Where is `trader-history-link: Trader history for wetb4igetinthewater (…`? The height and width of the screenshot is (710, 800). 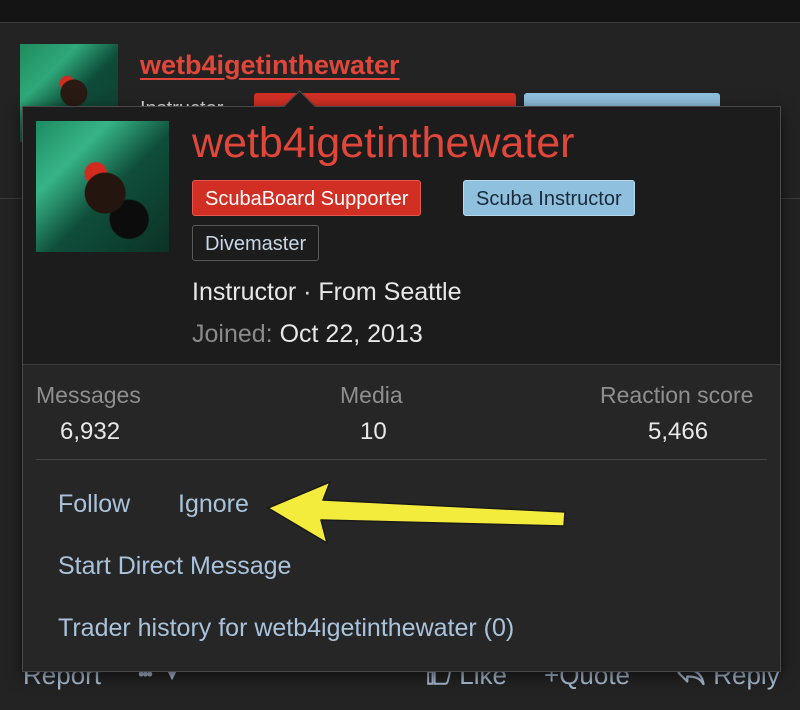
trader-history-link: Trader history for wetb4igetinthewater (… is located at coordinates (286, 628).